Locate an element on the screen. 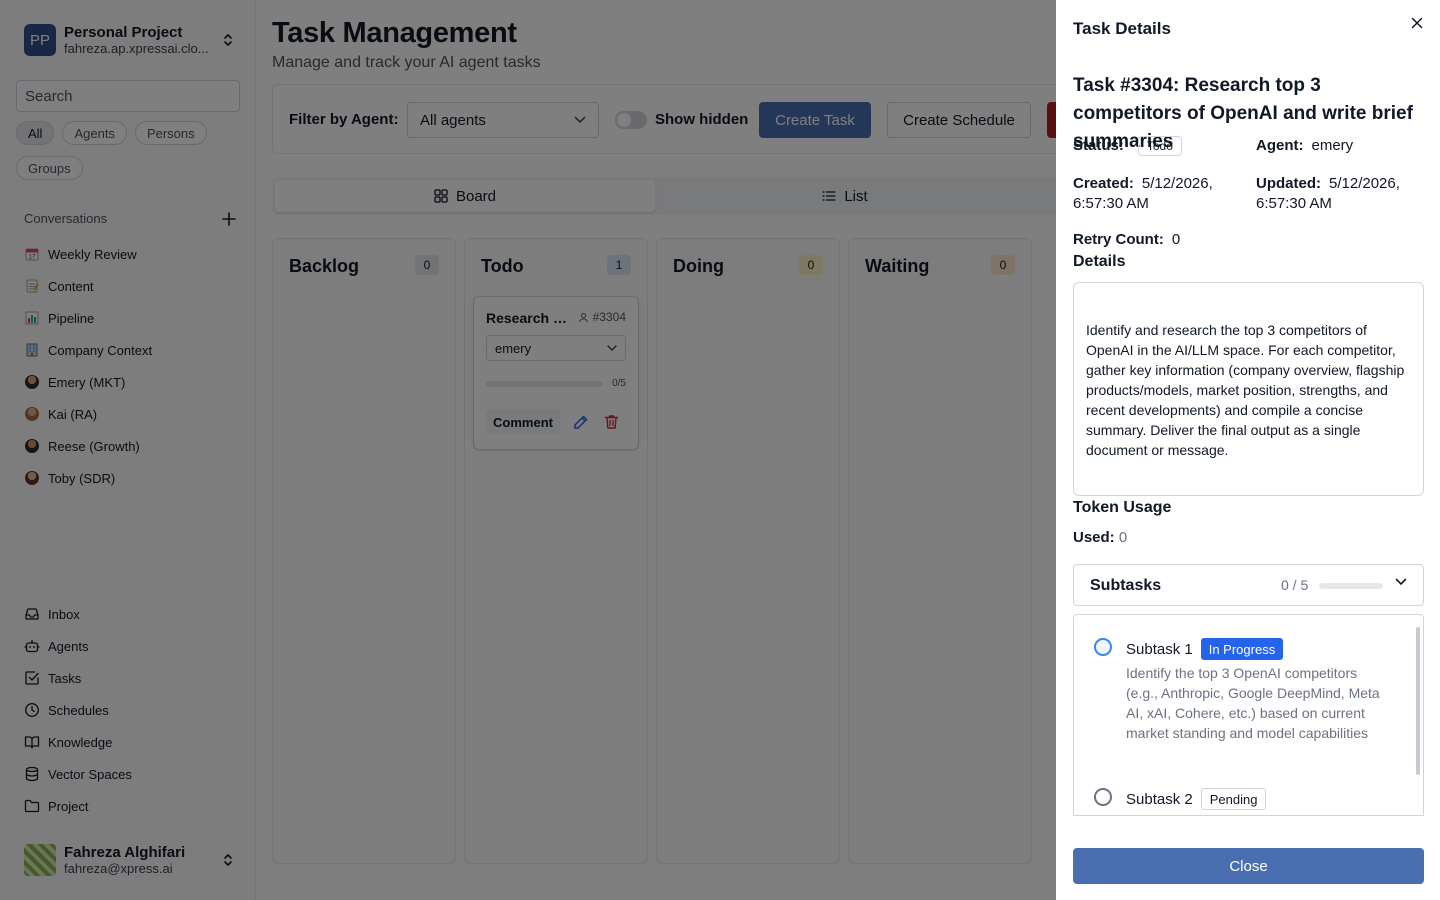 The height and width of the screenshot is (900, 1440). agent-value: emery is located at coordinates (1332, 145).